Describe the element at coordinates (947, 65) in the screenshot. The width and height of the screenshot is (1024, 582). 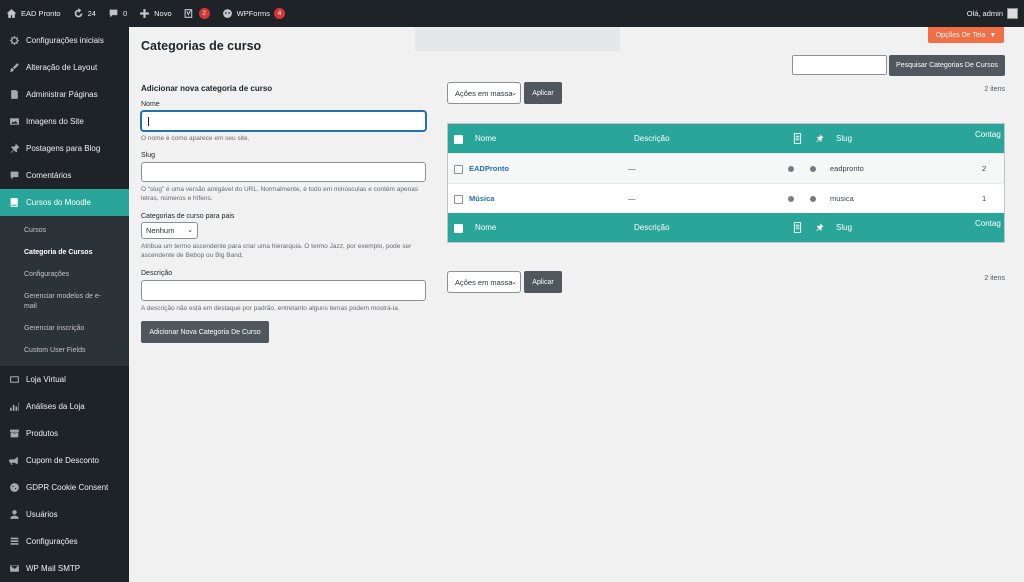
I see `search-categories-button: Pesquisar Categorias De Cursos` at that location.